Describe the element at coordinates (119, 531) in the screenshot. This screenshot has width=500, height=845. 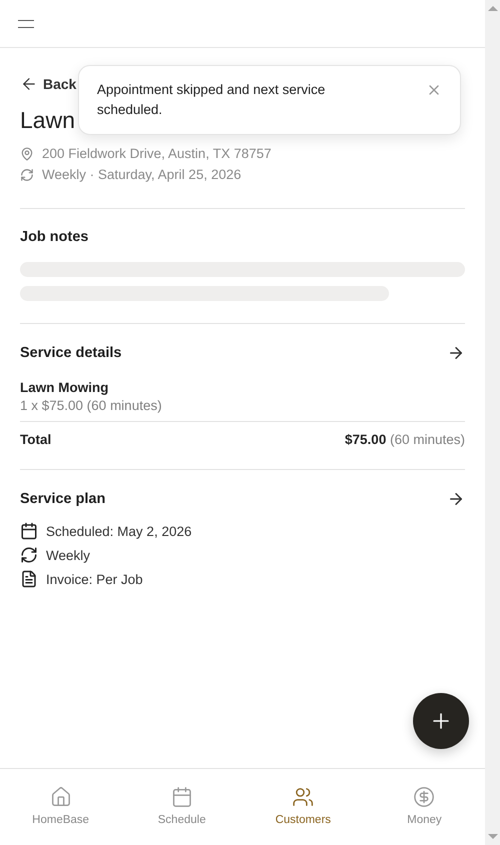
I see `plan-text: Scheduled: May 2, 2026` at that location.